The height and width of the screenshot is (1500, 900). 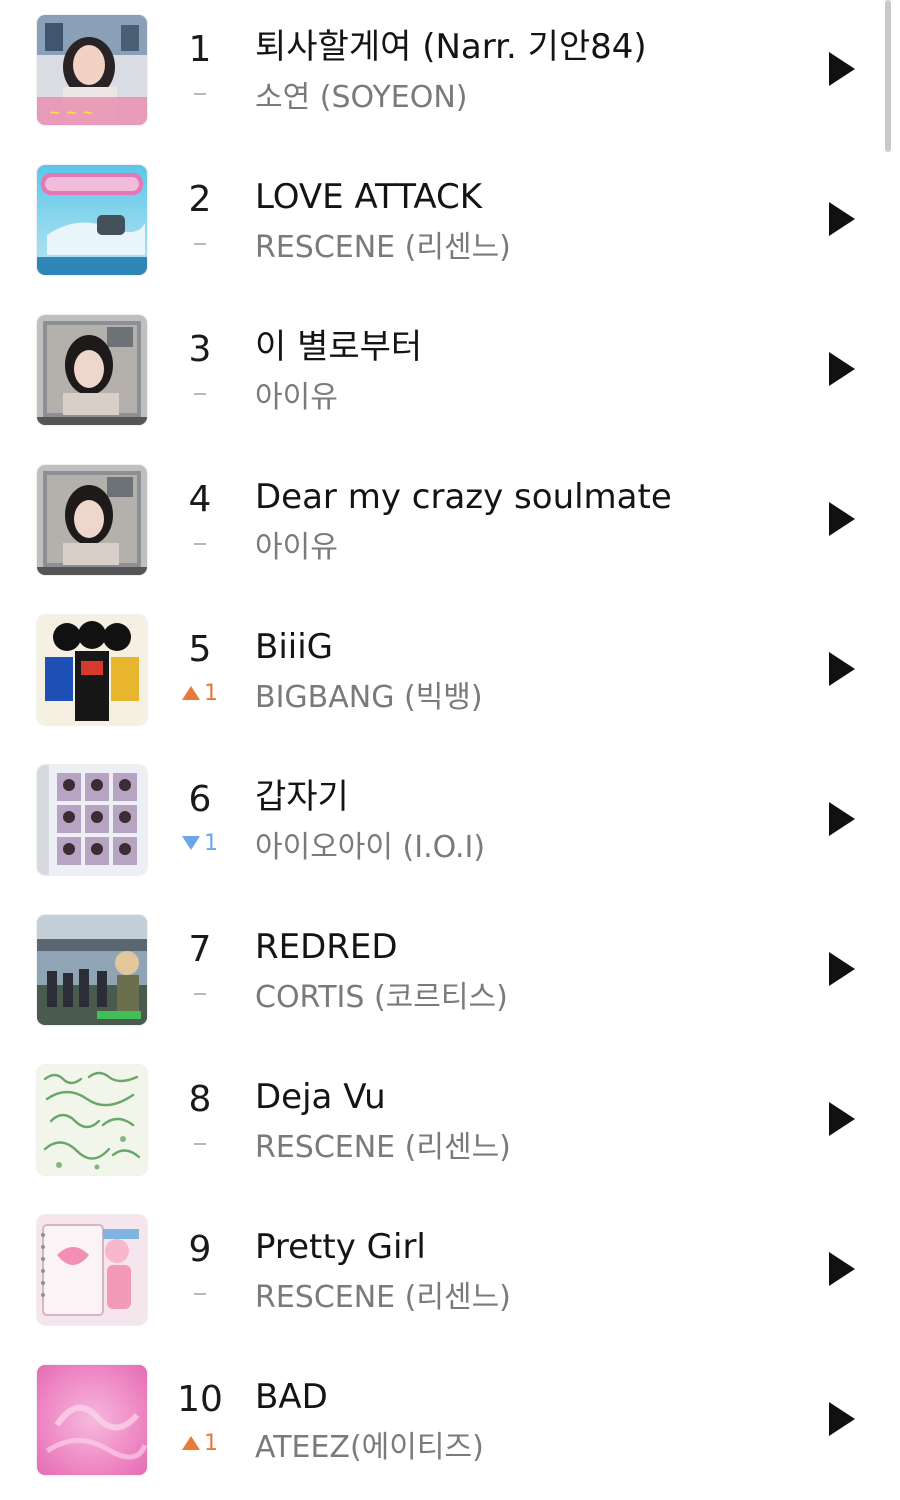 What do you see at coordinates (200, 349) in the screenshot?
I see `rank-number: 3` at bounding box center [200, 349].